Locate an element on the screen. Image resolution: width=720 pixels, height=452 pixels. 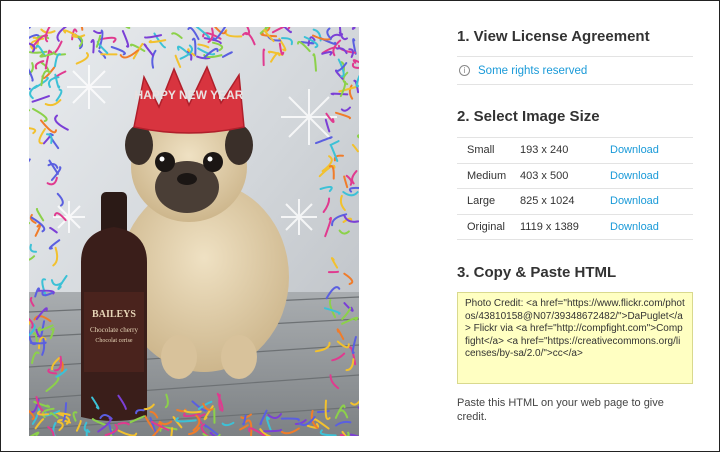
size-dims: 825 x 1024 is located at coordinates (547, 201).